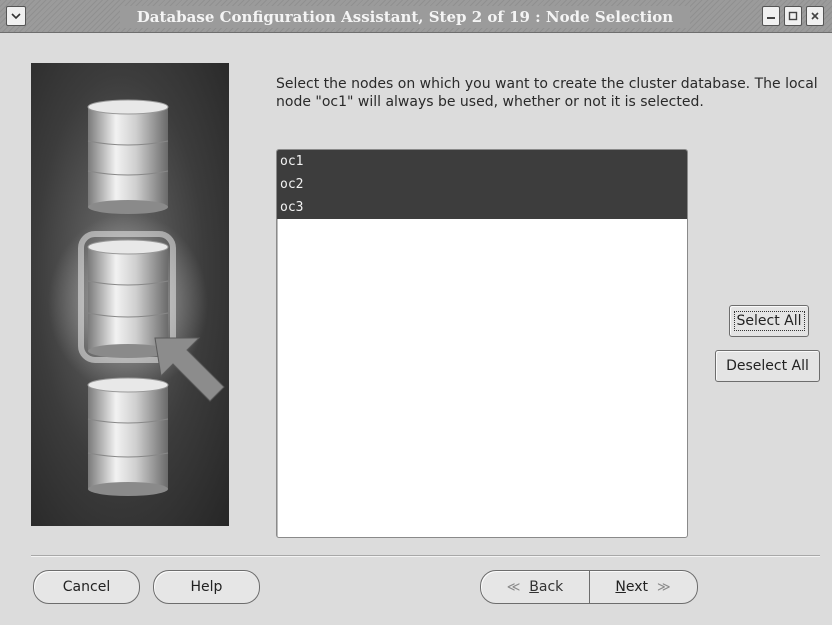 The width and height of the screenshot is (832, 625). Describe the element at coordinates (425, 556) in the screenshot. I see `footer-separator` at that location.